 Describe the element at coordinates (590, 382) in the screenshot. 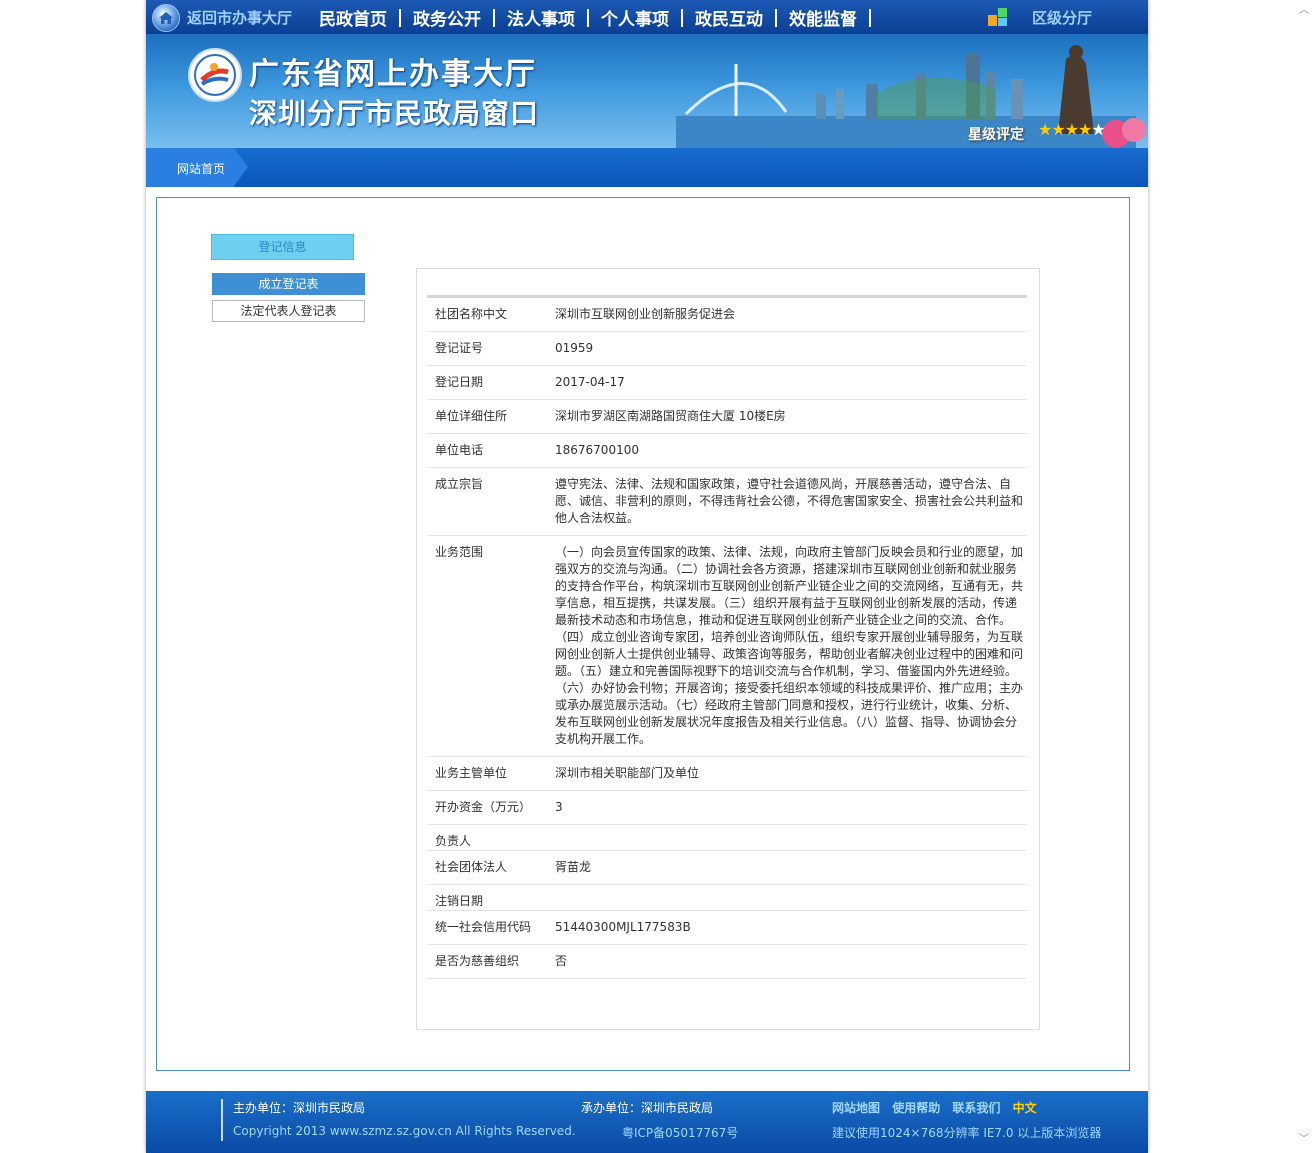

I see `field-value: 2017-04-17` at that location.